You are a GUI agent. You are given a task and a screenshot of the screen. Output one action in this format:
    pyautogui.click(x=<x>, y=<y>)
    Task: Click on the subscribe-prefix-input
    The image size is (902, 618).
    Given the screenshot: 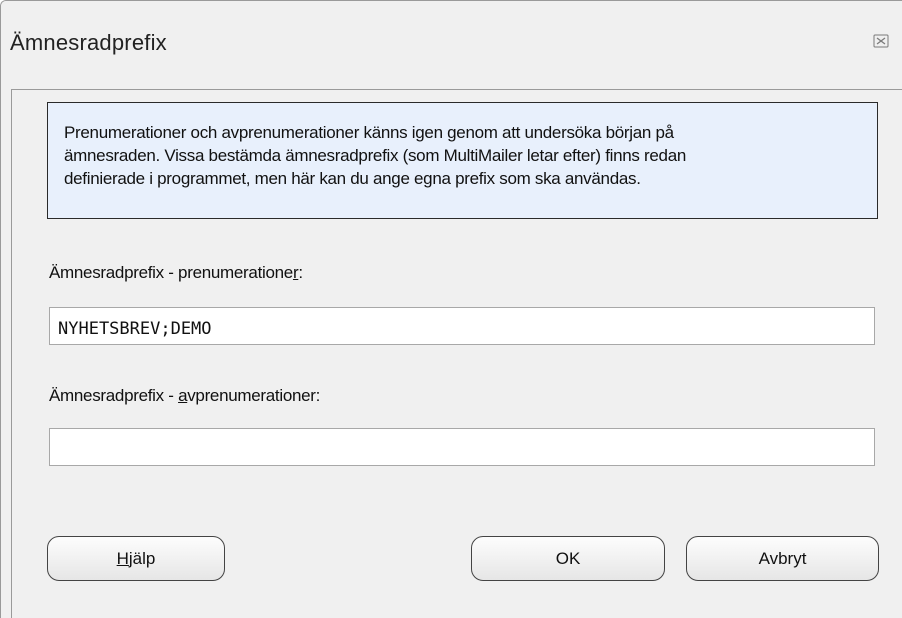 What is the action you would take?
    pyautogui.click(x=462, y=326)
    